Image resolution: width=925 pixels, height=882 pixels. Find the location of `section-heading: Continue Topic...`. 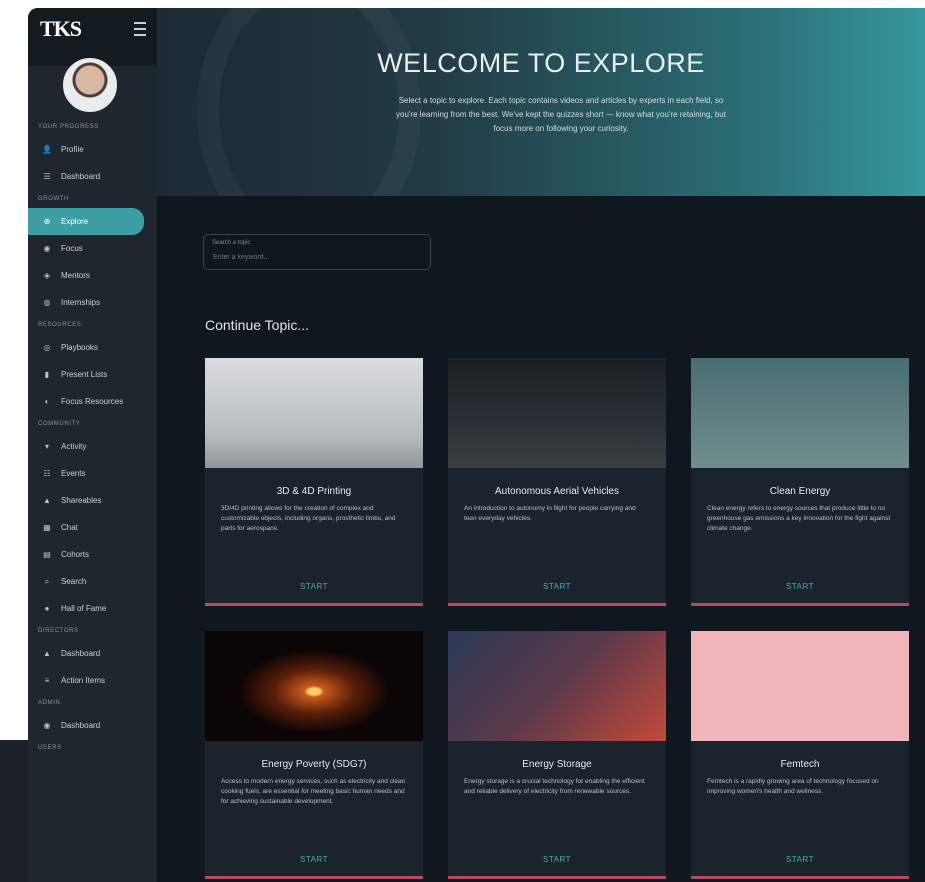

section-heading: Continue Topic... is located at coordinates (257, 325).